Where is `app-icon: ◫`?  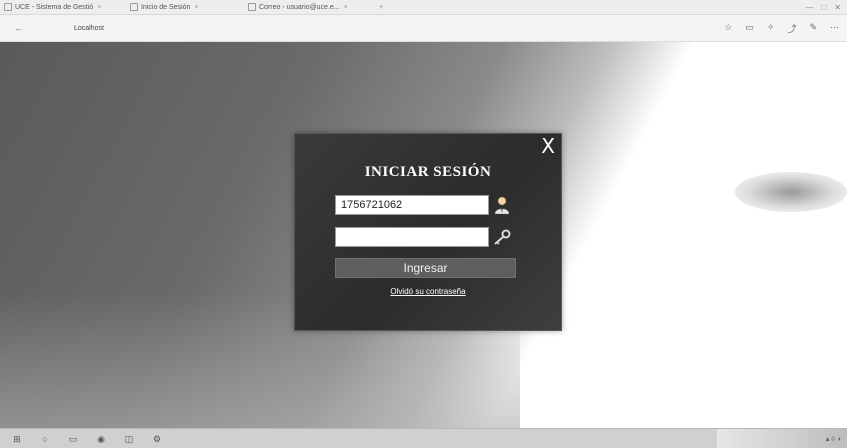 app-icon: ◫ is located at coordinates (129, 439).